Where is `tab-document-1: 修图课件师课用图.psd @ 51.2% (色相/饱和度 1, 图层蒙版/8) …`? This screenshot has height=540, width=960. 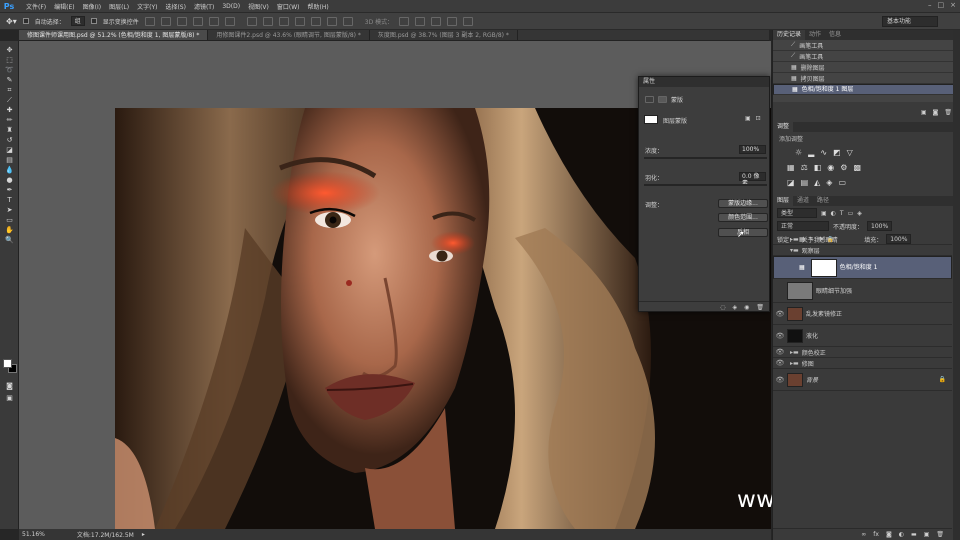
tab-document-1: 修图课件师课用图.psd @ 51.2% (色相/饱和度 1, 图层蒙版/8) … is located at coordinates (114, 35).